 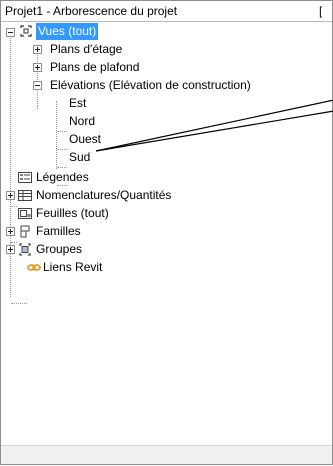 I want to click on schedules-icon, so click(x=25, y=195).